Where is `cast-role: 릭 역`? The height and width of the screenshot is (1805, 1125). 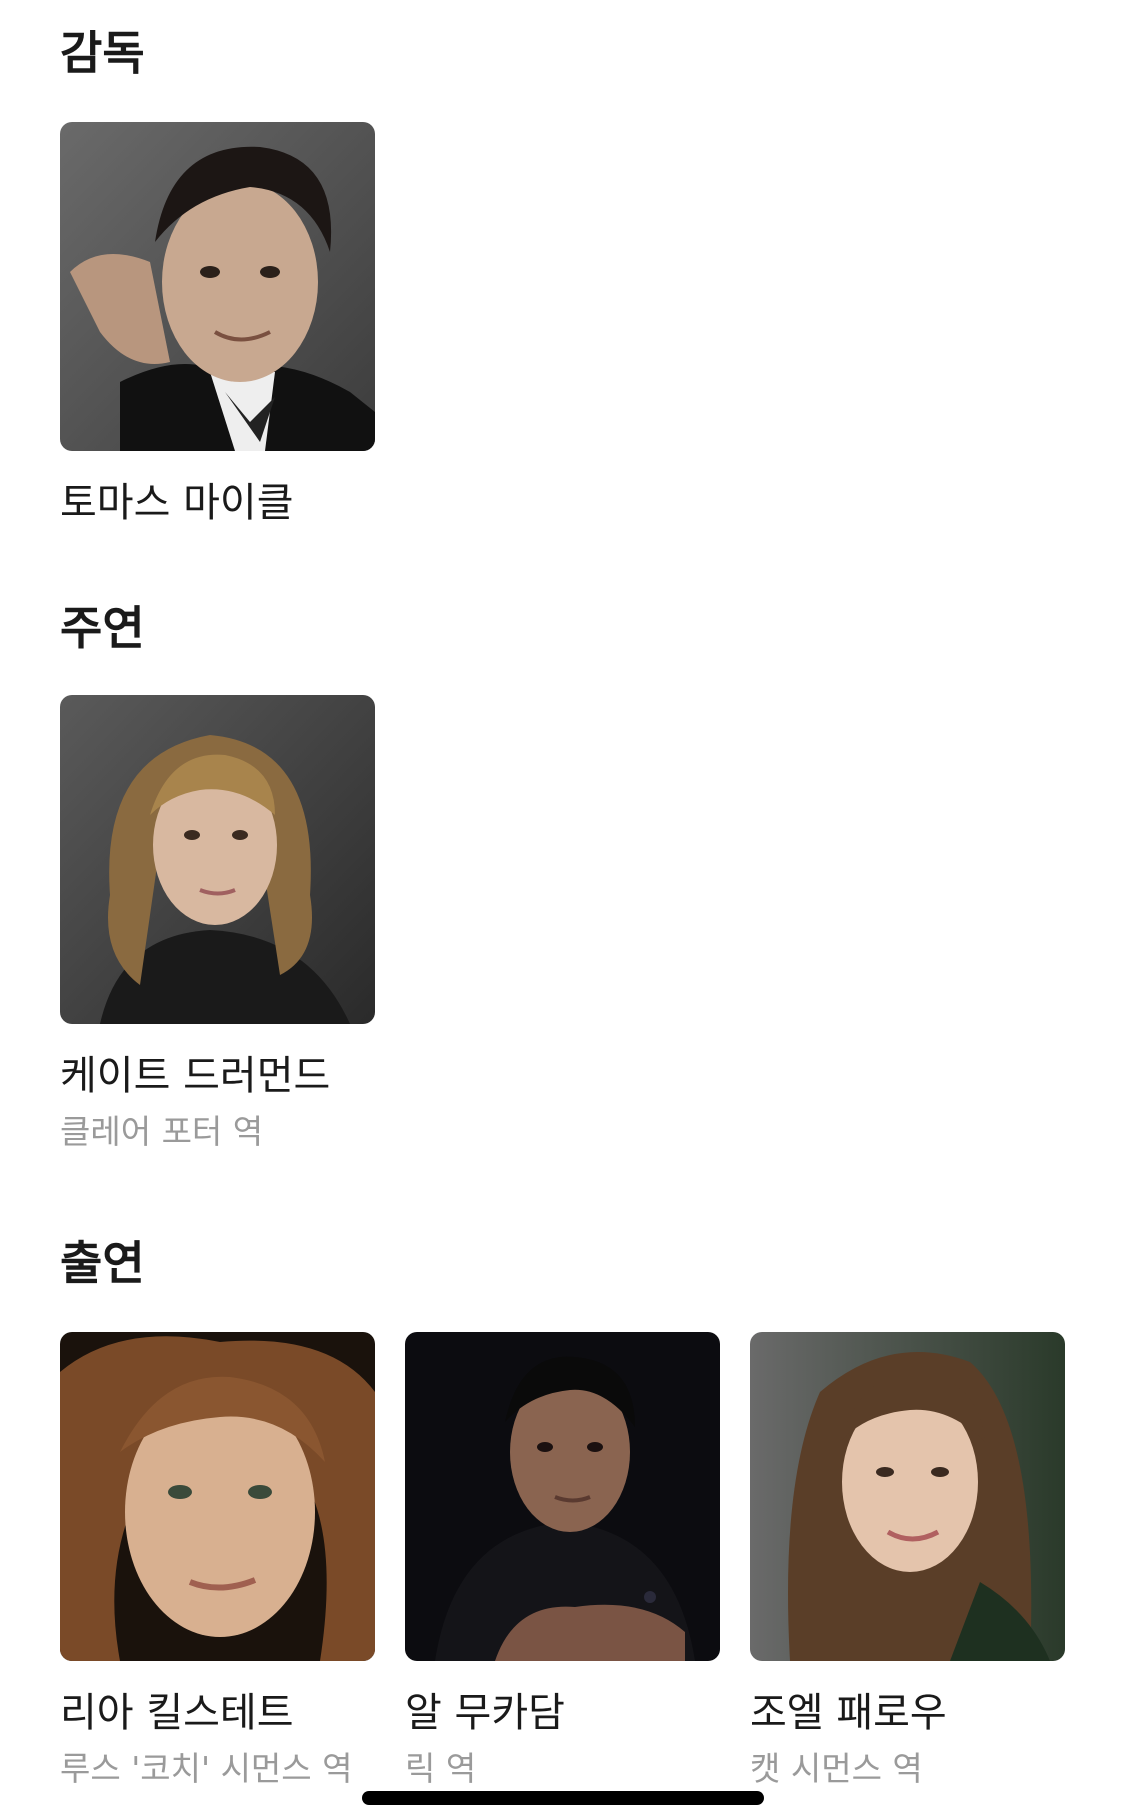
cast-role: 릭 역 is located at coordinates (441, 1768).